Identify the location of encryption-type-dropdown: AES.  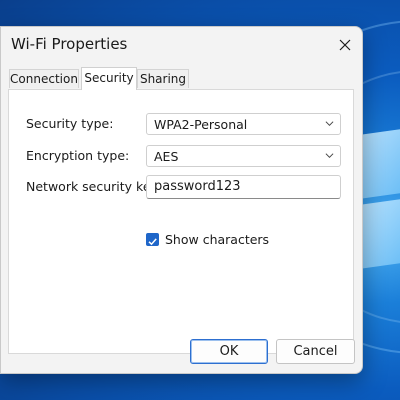
(243, 156).